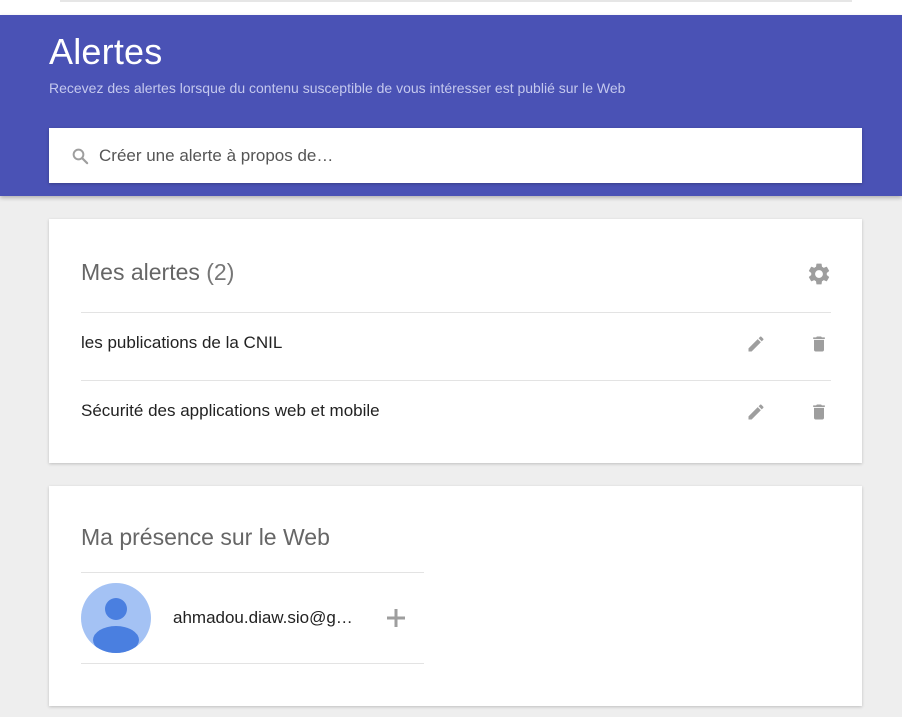 This screenshot has height=717, width=902. I want to click on search-box, so click(455, 155).